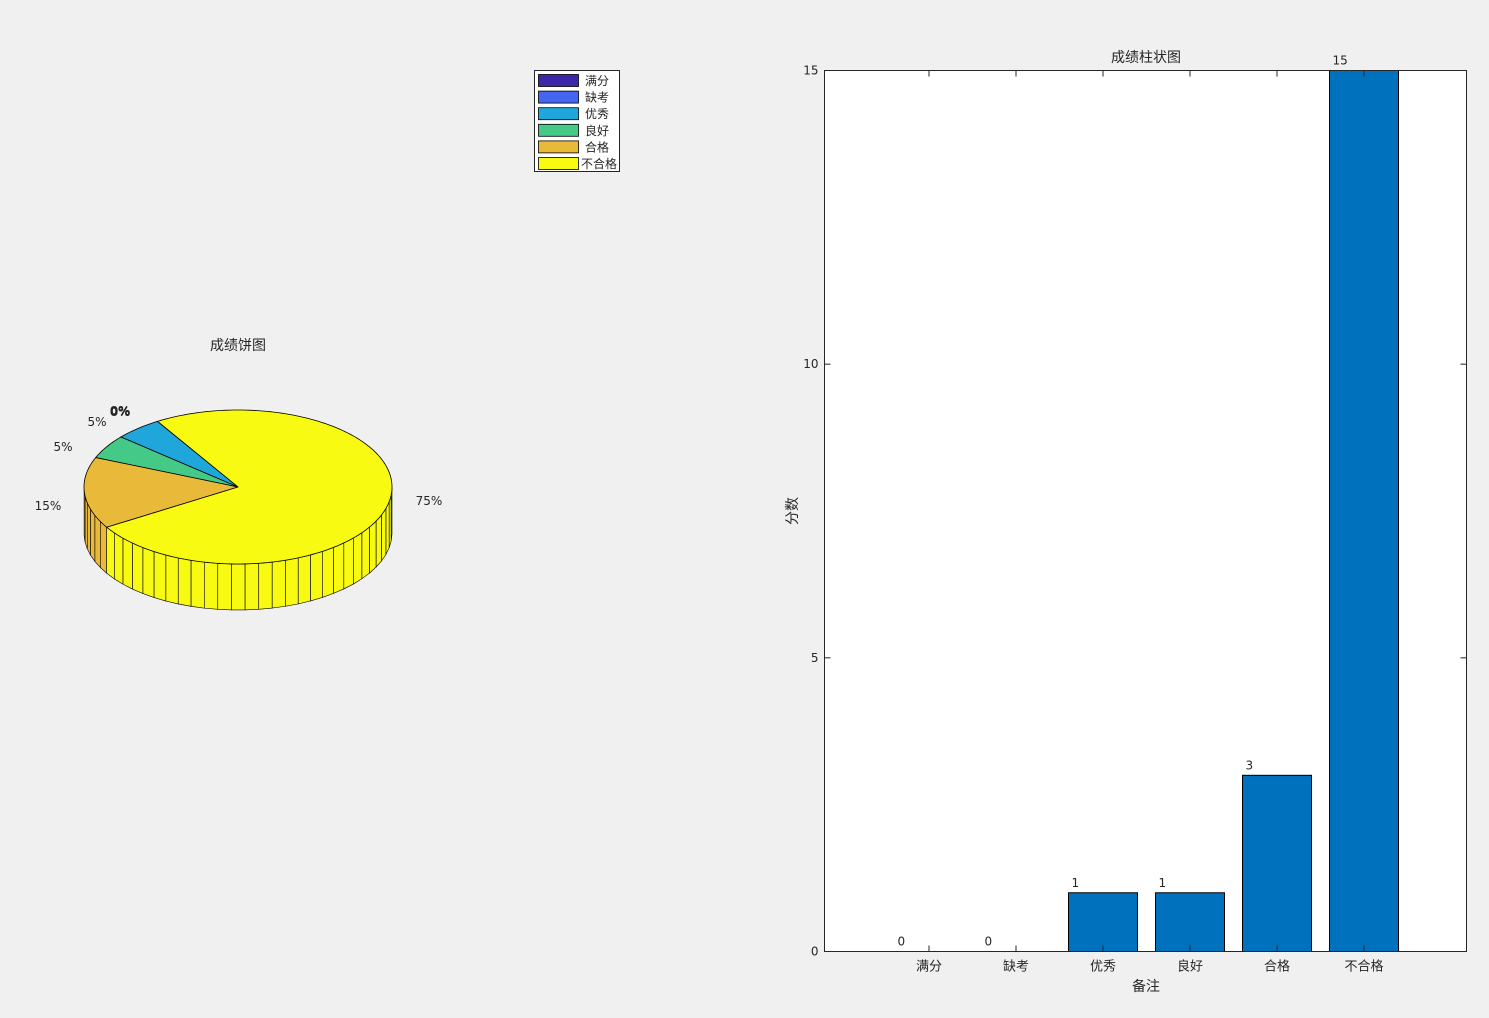 Image resolution: width=1489 pixels, height=1018 pixels. Describe the element at coordinates (1250, 765) in the screenshot. I see `bar-value-label-4: 3` at that location.